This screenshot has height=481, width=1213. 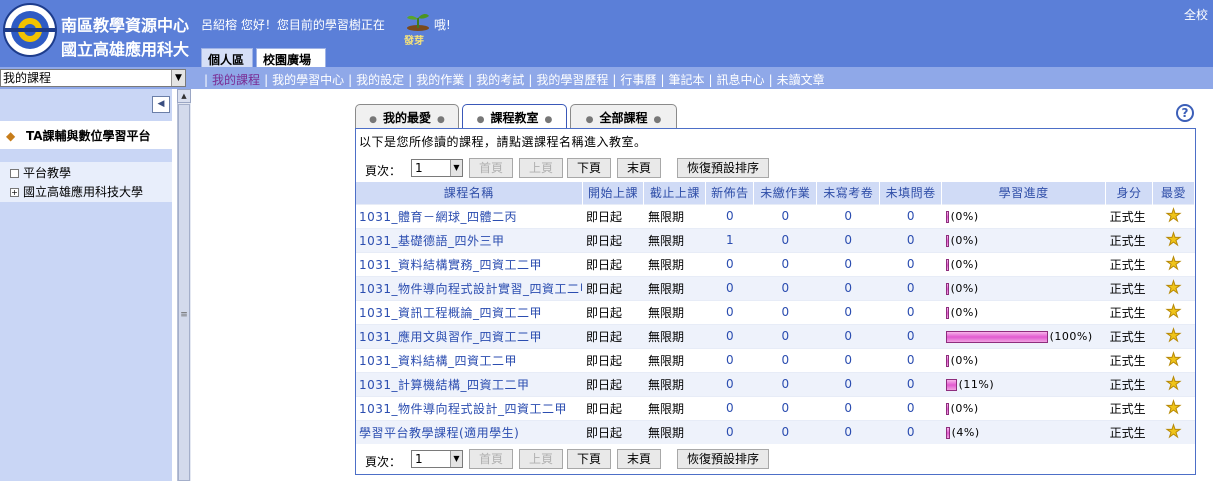 I want to click on tab-all-courses: ● 全部課程 ●, so click(x=623, y=116).